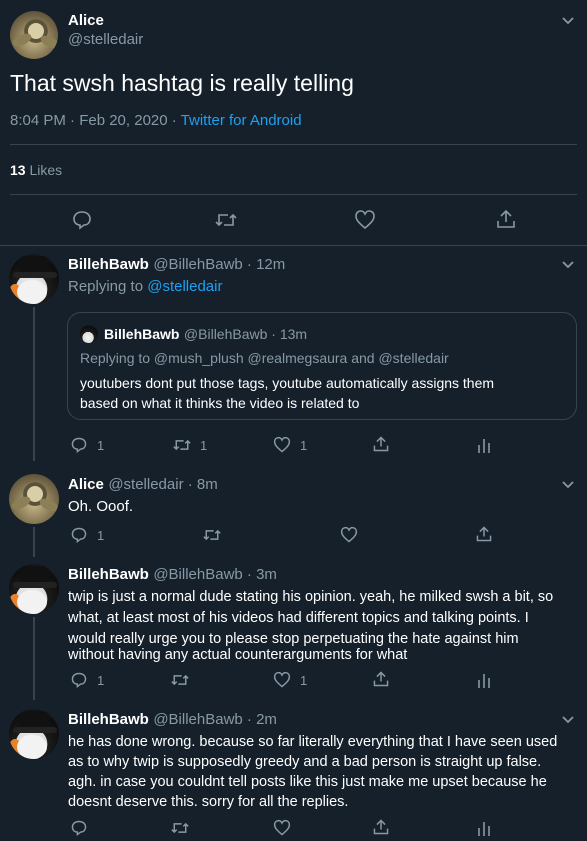 This screenshot has height=841, width=587. Describe the element at coordinates (142, 334) in the screenshot. I see `quoted-author-name: BillehBawb` at that location.